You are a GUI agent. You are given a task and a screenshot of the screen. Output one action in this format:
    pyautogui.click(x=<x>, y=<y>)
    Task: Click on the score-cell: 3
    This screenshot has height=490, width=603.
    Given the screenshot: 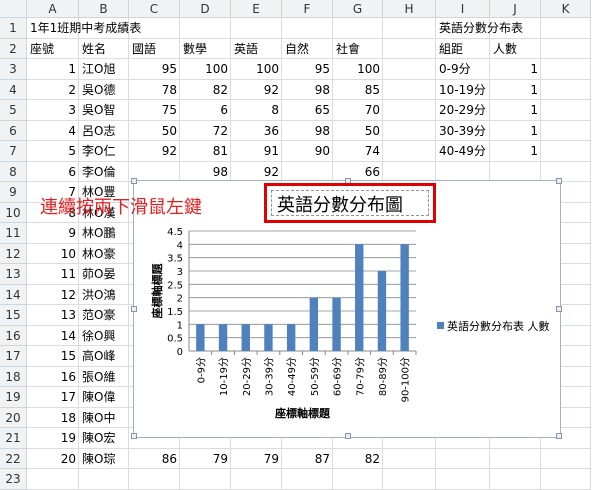 What is the action you would take?
    pyautogui.click(x=53, y=110)
    